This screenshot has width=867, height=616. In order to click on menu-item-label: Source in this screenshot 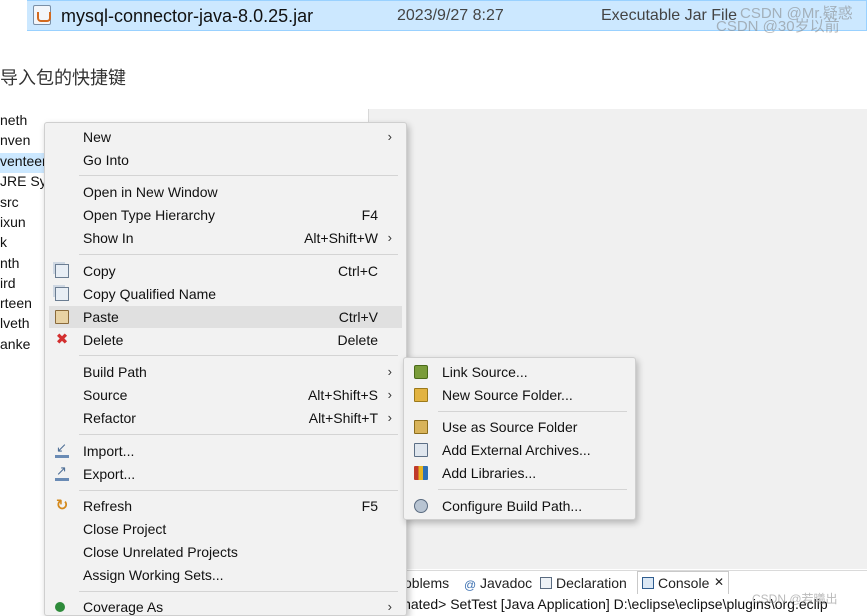, I will do `click(105, 395)`.